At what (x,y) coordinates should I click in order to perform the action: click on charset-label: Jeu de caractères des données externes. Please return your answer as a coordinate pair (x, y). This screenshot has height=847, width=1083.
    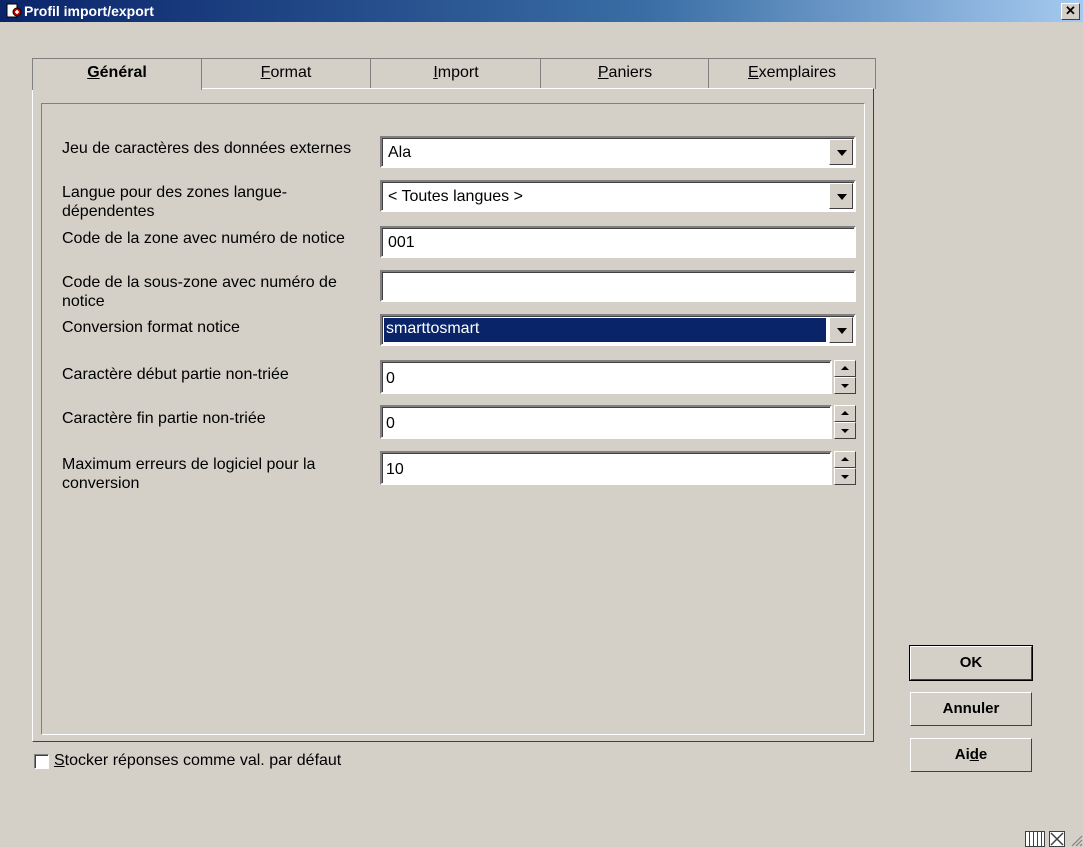
    Looking at the image, I should click on (207, 148).